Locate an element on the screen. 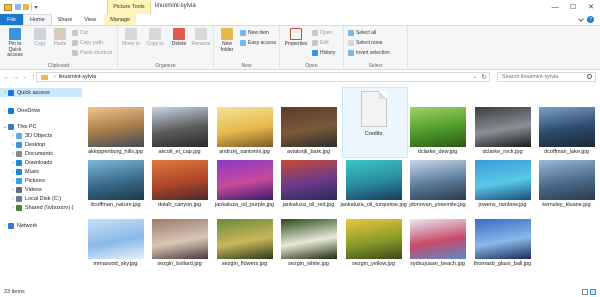 The height and width of the screenshot is (297, 600). image-file-item: akloppenburg_hills.jpg is located at coordinates (115, 131).